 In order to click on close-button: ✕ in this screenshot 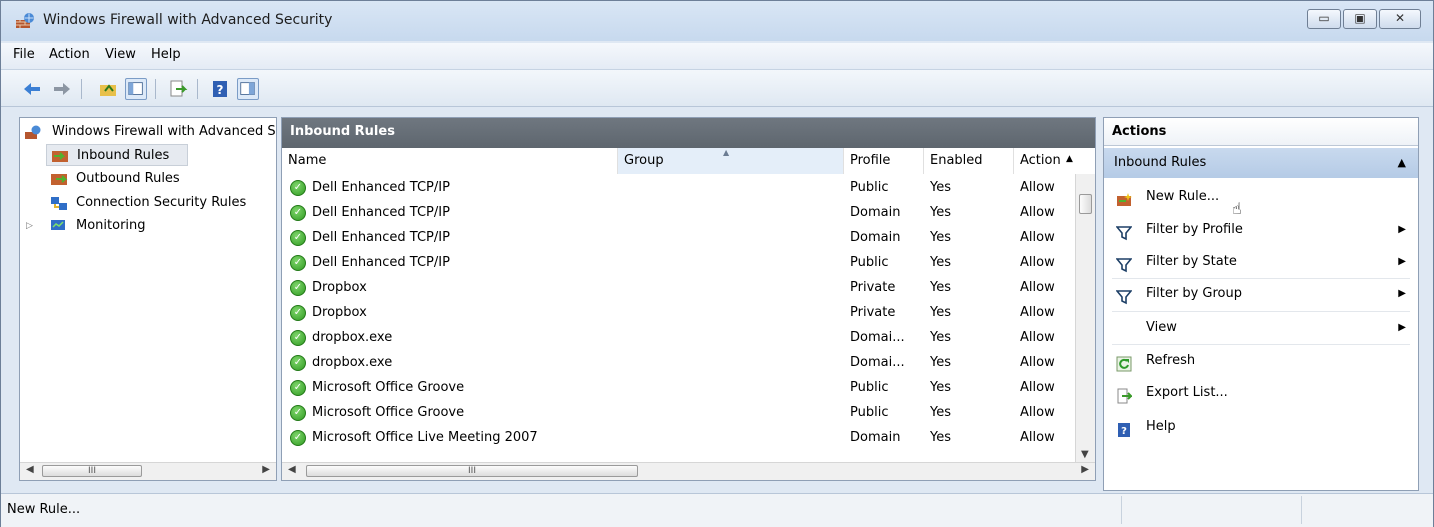, I will do `click(1400, 19)`.